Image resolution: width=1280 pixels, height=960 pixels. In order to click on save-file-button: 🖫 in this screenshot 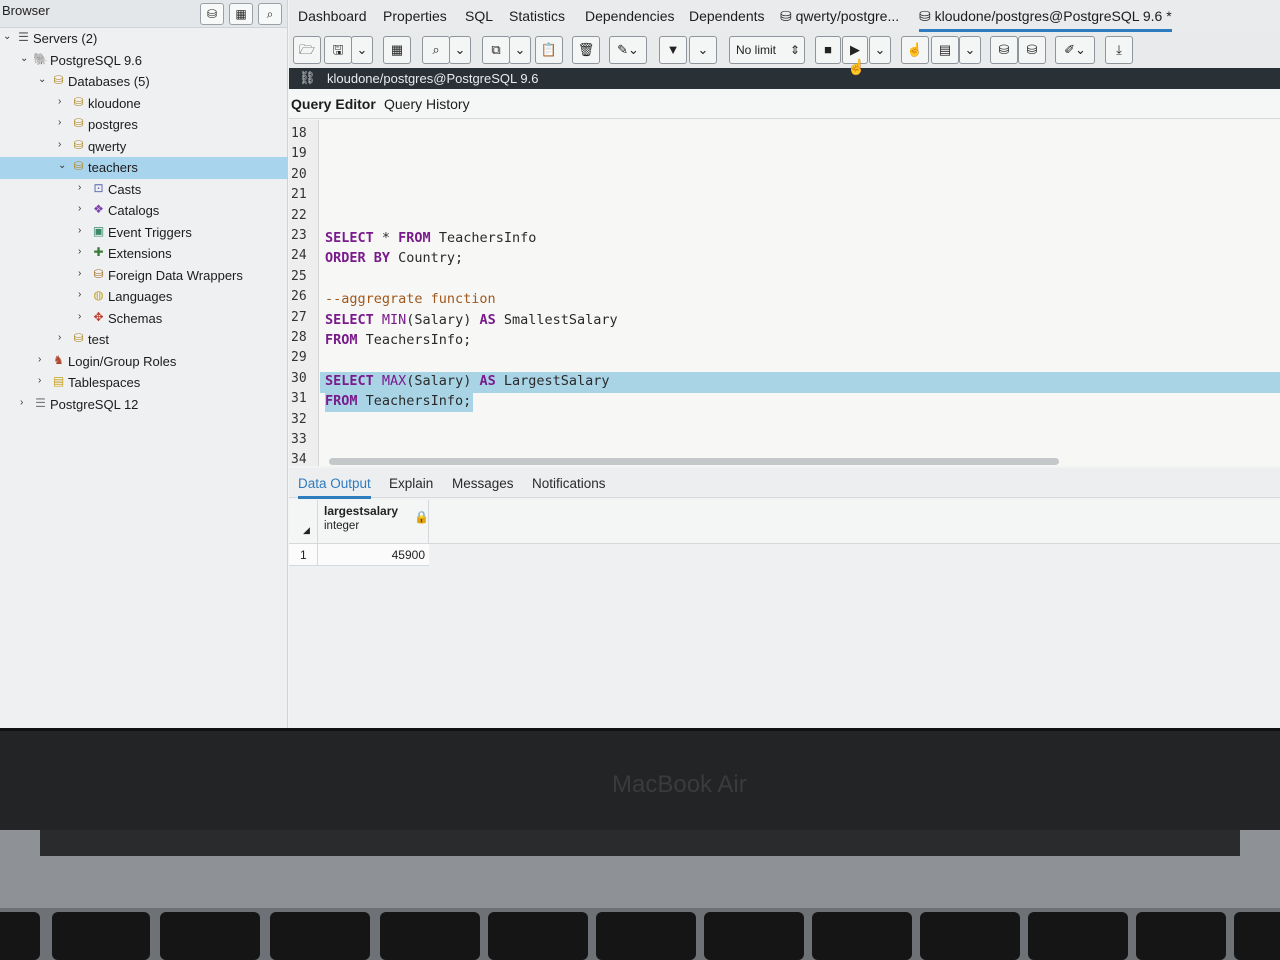, I will do `click(338, 50)`.